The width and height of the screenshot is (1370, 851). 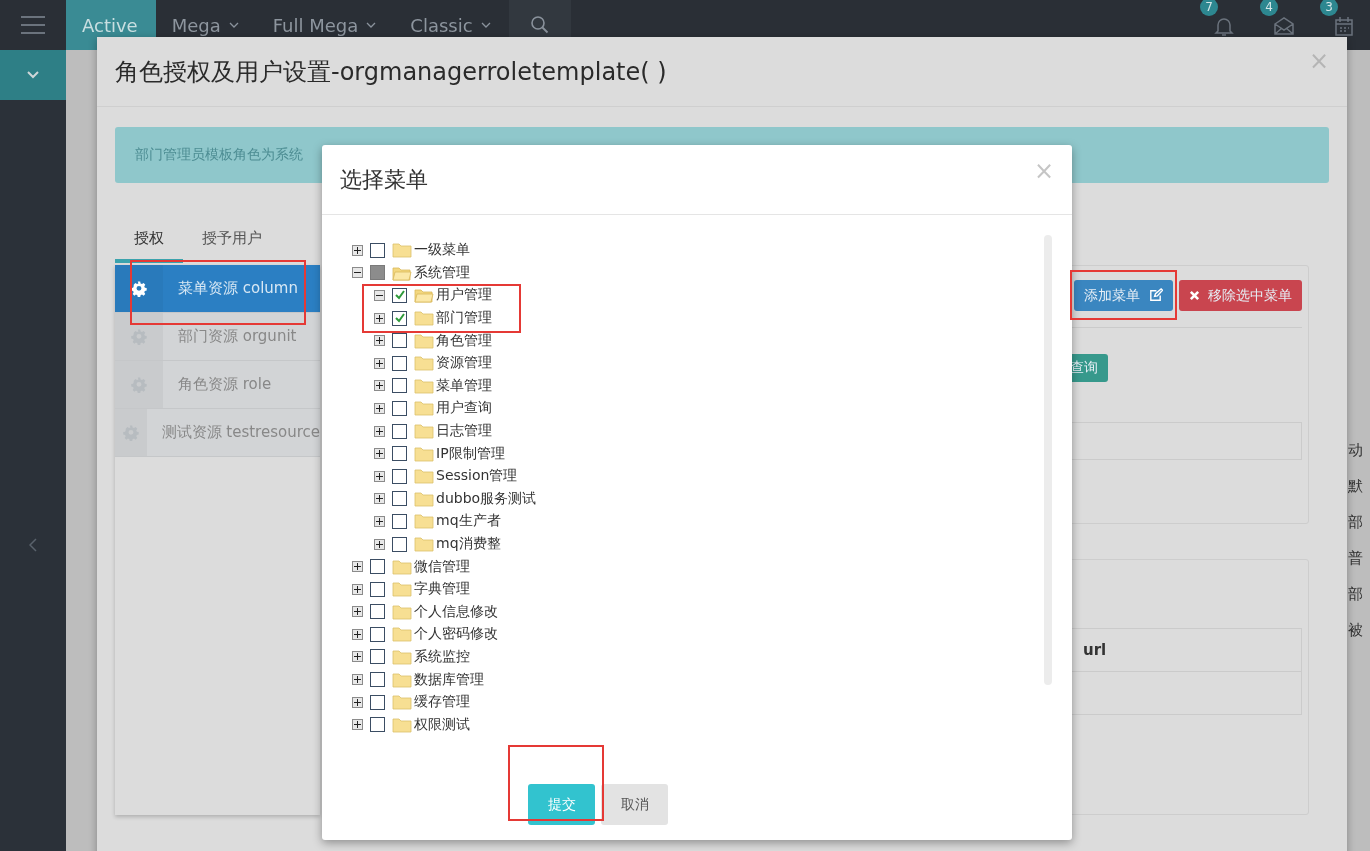 What do you see at coordinates (442, 657) in the screenshot?
I see `tree-node-label: 系统监控` at bounding box center [442, 657].